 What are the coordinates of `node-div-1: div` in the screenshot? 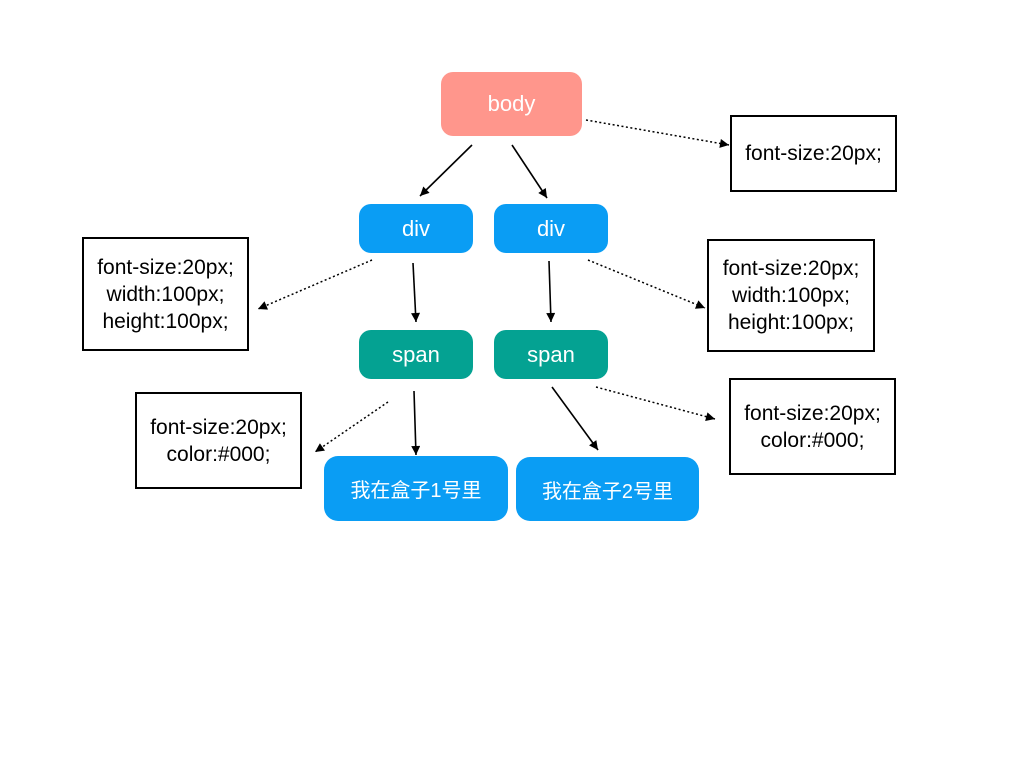 It's located at (416, 228).